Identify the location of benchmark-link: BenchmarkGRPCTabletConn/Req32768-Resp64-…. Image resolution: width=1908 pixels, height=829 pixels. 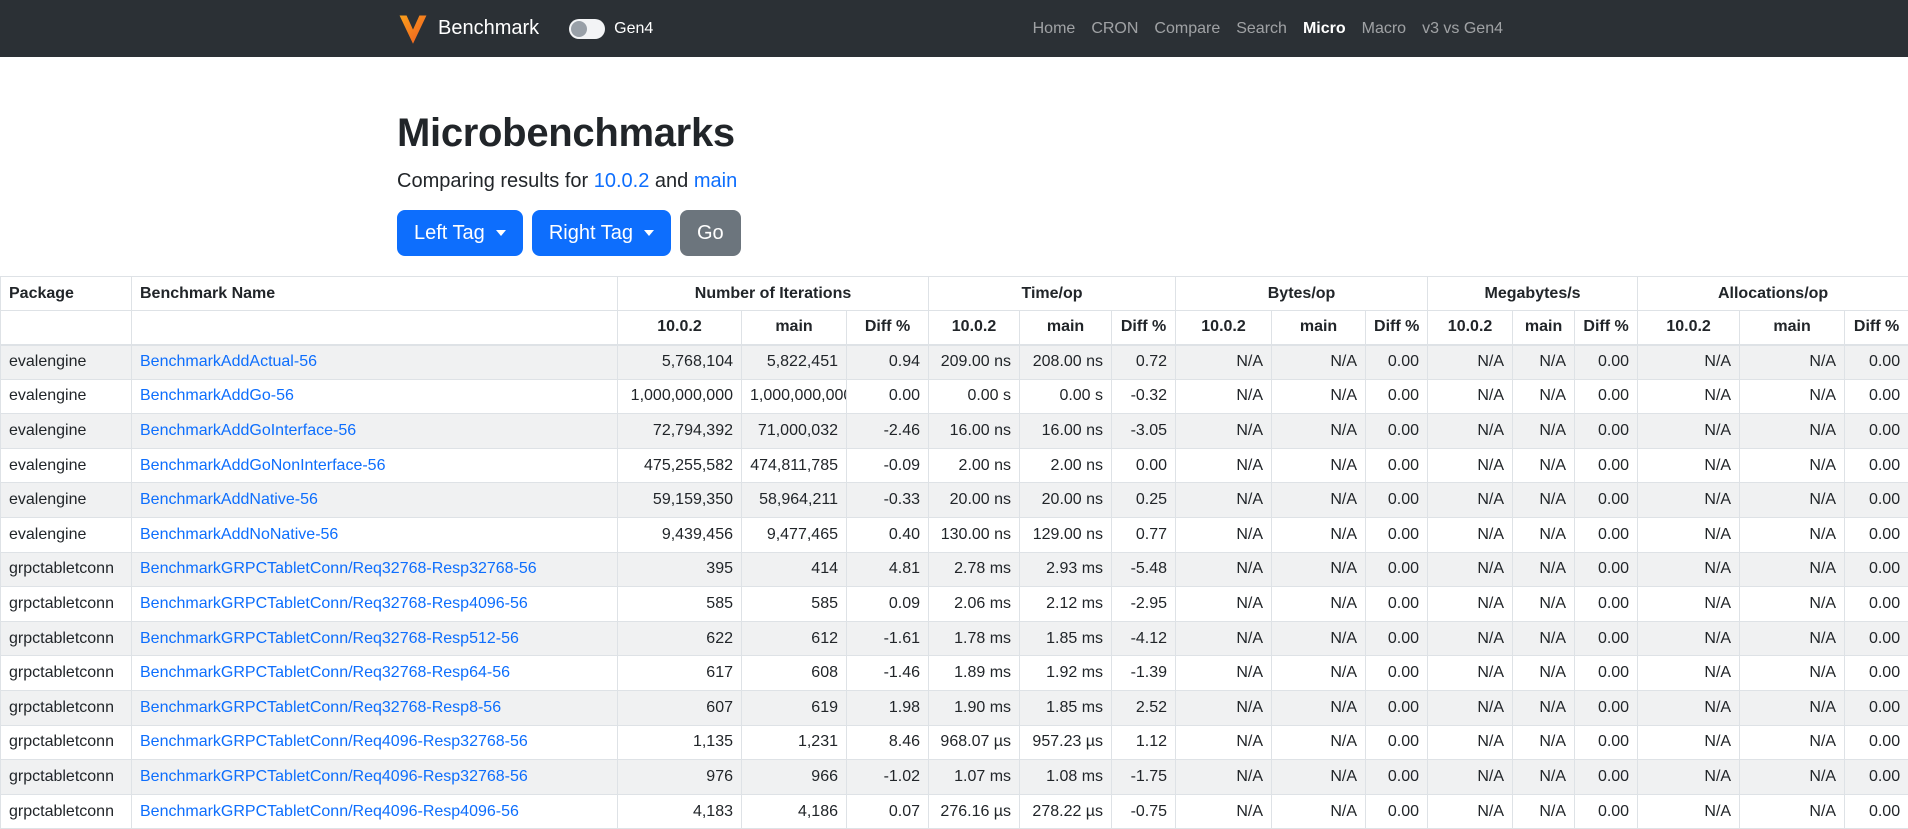
(325, 672).